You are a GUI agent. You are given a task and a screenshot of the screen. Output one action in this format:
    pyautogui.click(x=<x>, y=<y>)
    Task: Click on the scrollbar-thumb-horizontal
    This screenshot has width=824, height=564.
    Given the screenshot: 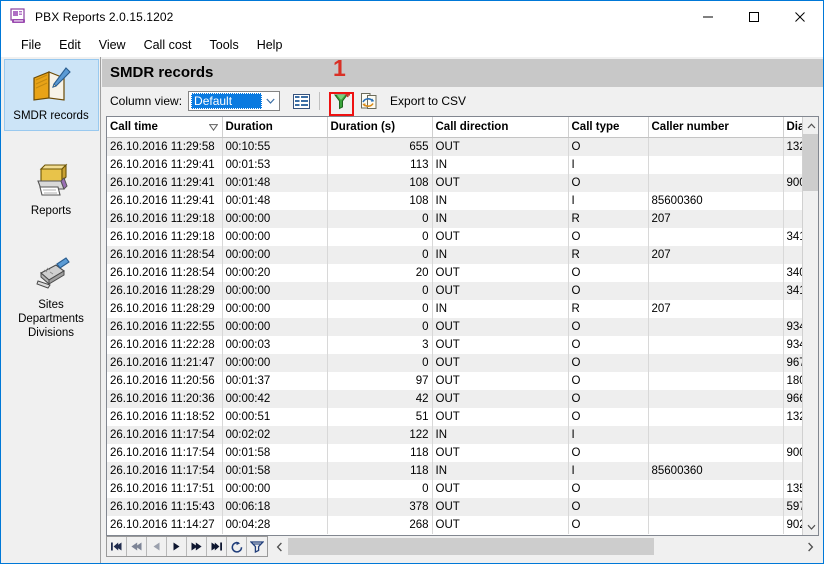 What is the action you would take?
    pyautogui.click(x=471, y=546)
    